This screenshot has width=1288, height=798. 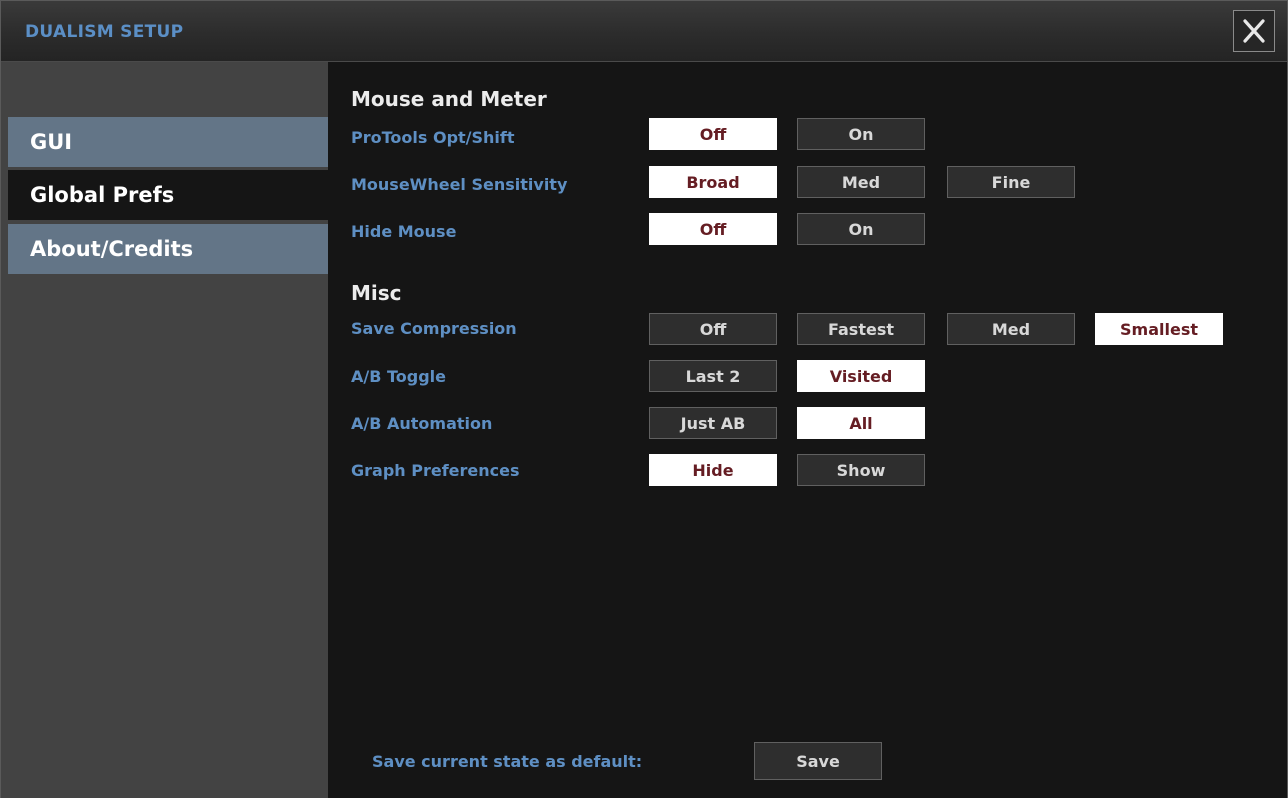 I want to click on save-button: Save, so click(x=818, y=761).